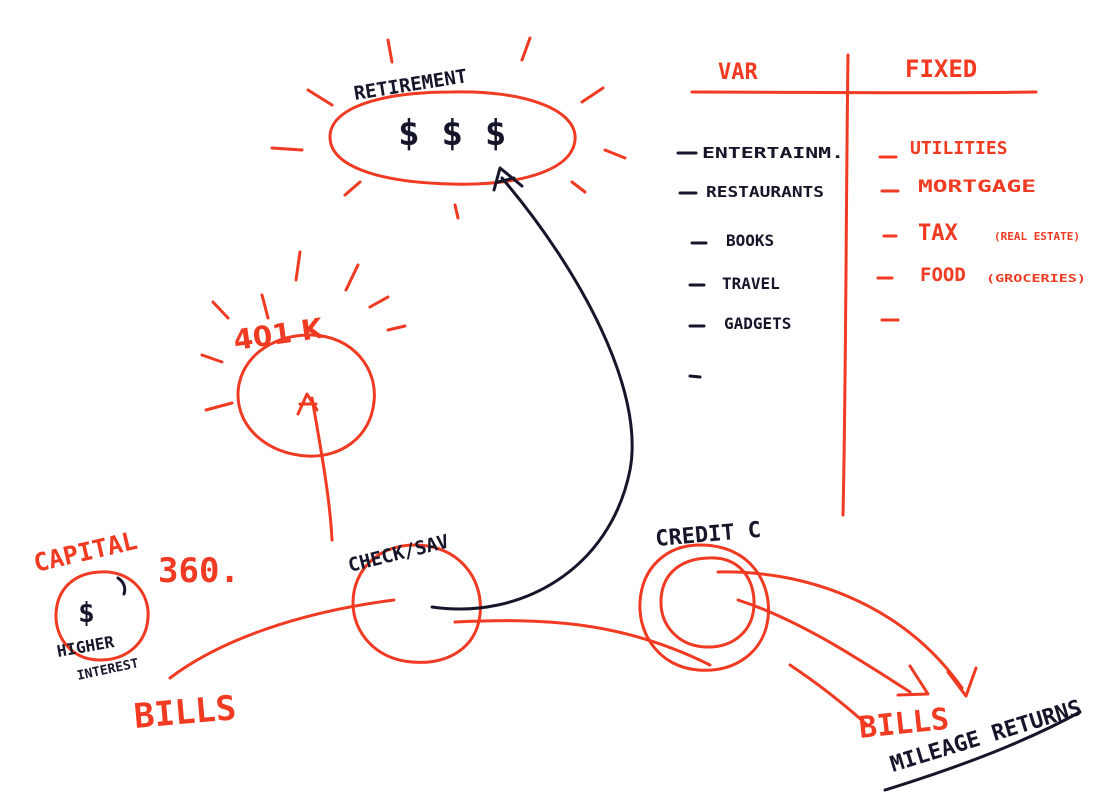  I want to click on credit-card-label: CREDIT C, so click(708, 535).